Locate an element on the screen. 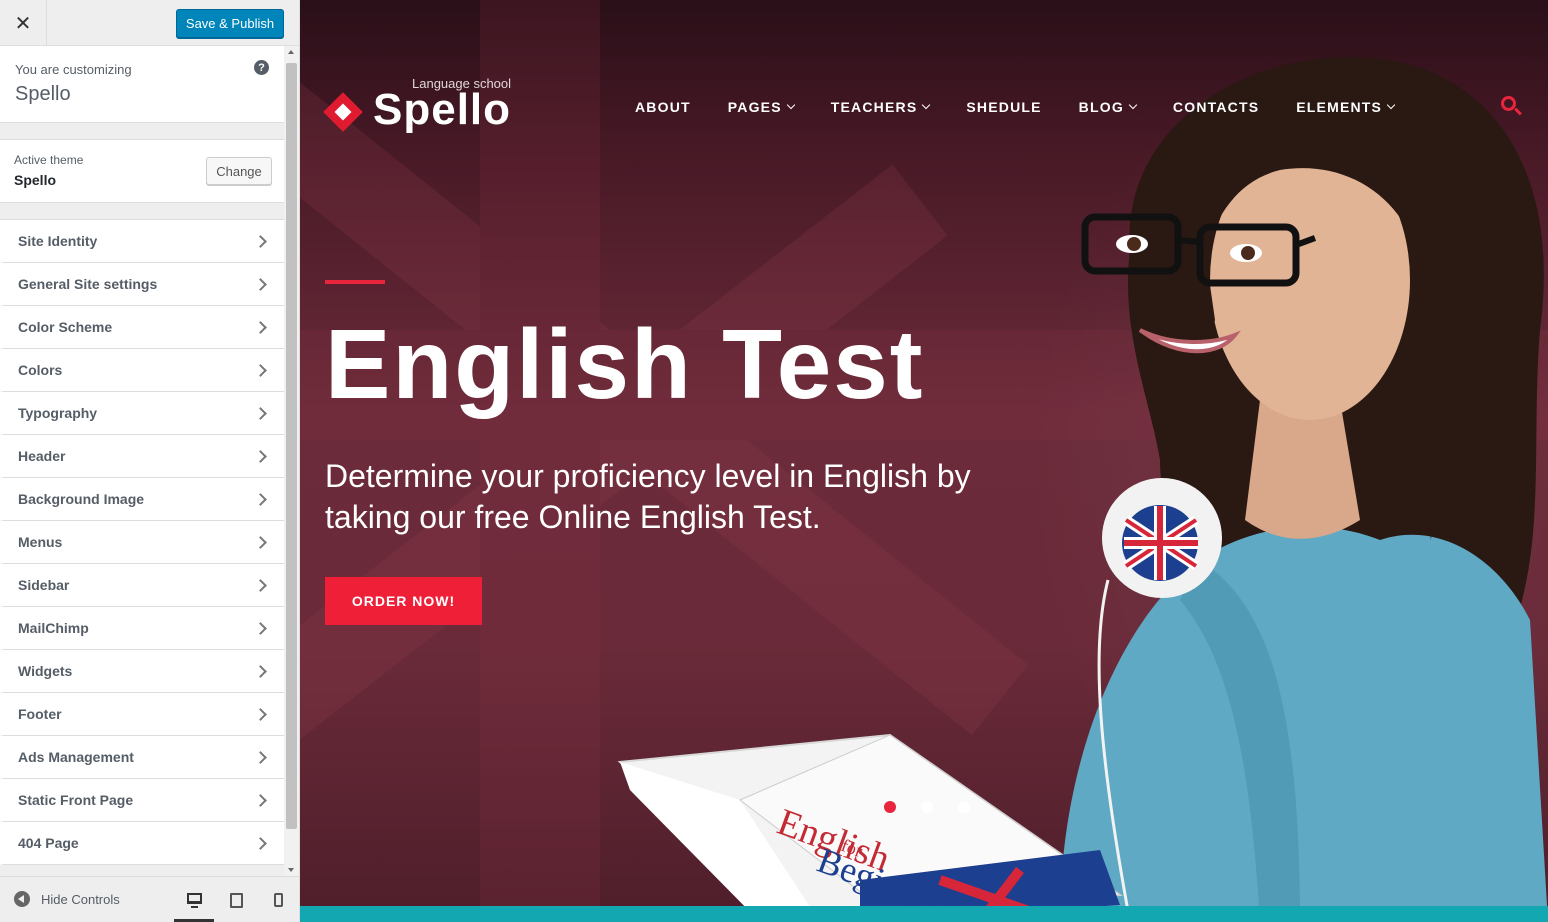  section-label: Colors is located at coordinates (40, 370).